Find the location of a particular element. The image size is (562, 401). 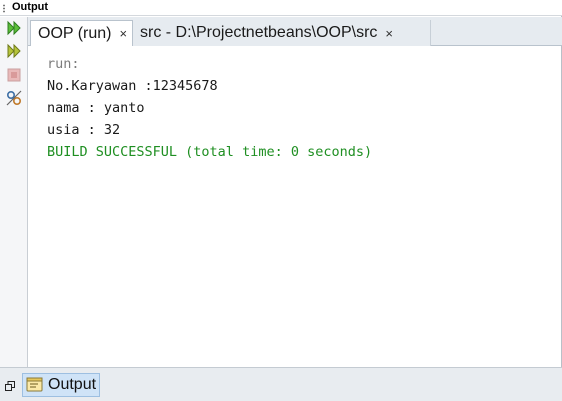

tab-label: OOP (run) is located at coordinates (75, 33).